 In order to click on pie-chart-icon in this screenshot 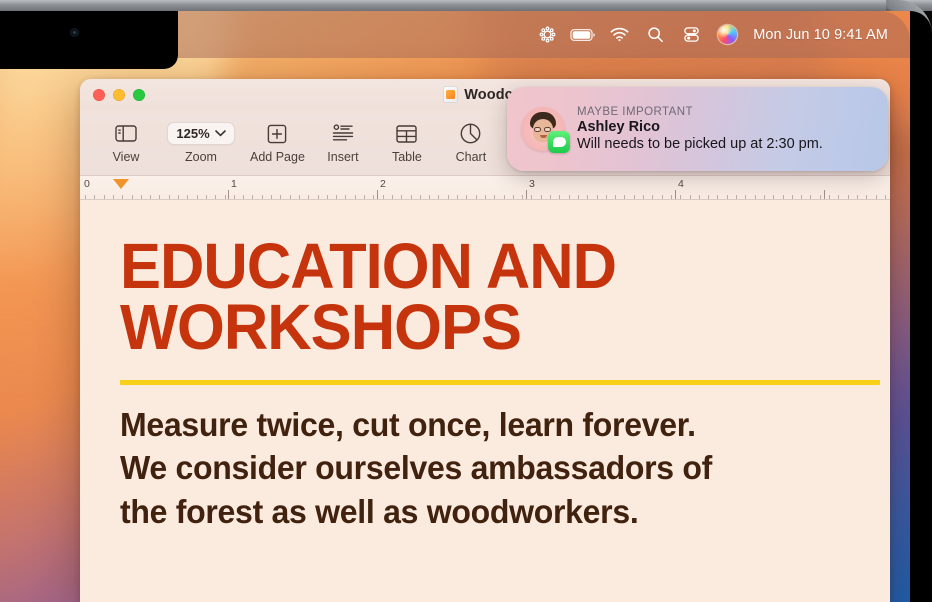, I will do `click(470, 134)`.